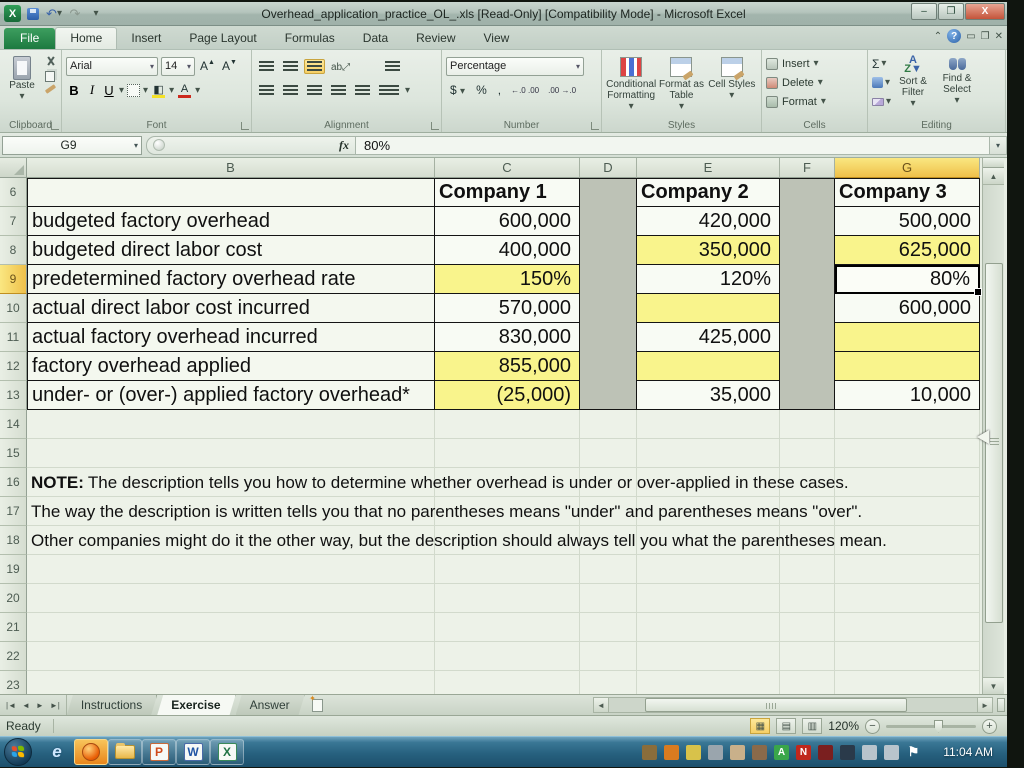 Image resolution: width=1024 pixels, height=768 pixels. I want to click on ribbon-tab-formulas: Formulas, so click(310, 38).